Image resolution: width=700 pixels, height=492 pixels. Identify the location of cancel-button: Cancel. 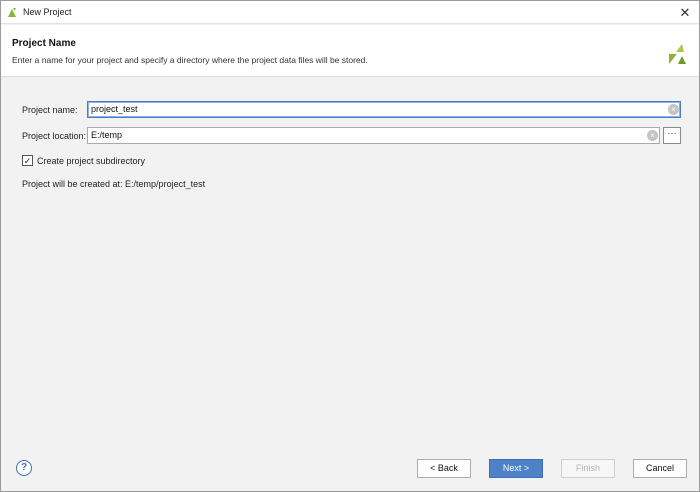
(660, 468).